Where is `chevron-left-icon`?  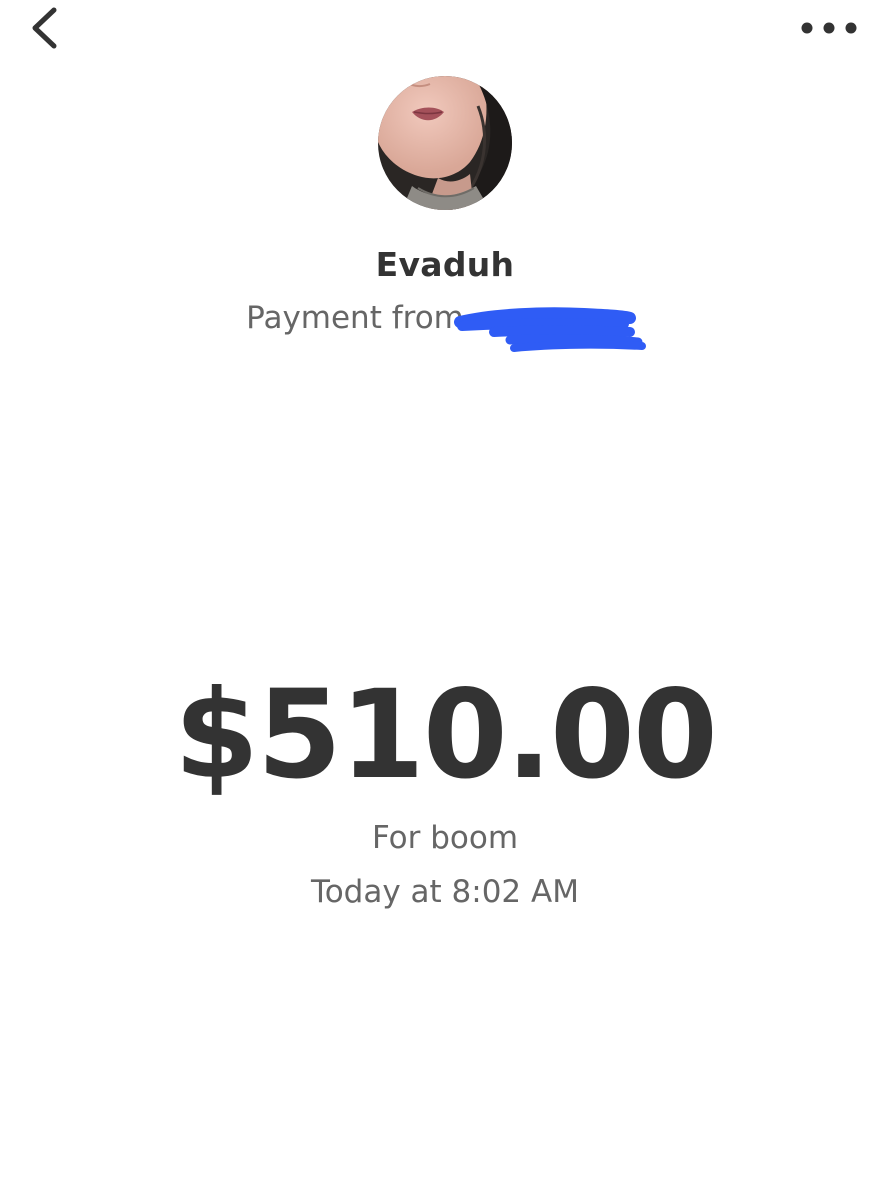
chevron-left-icon is located at coordinates (44, 28).